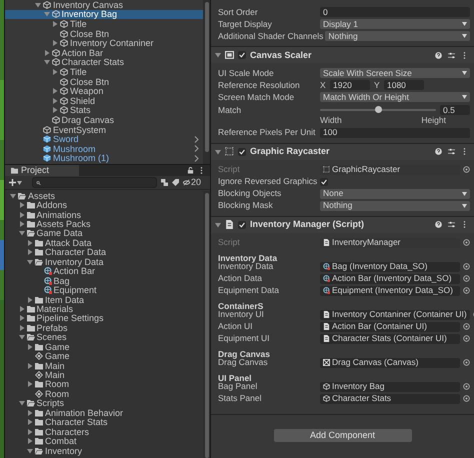  What do you see at coordinates (104, 111) in the screenshot?
I see `hierarchy-row: Stats` at bounding box center [104, 111].